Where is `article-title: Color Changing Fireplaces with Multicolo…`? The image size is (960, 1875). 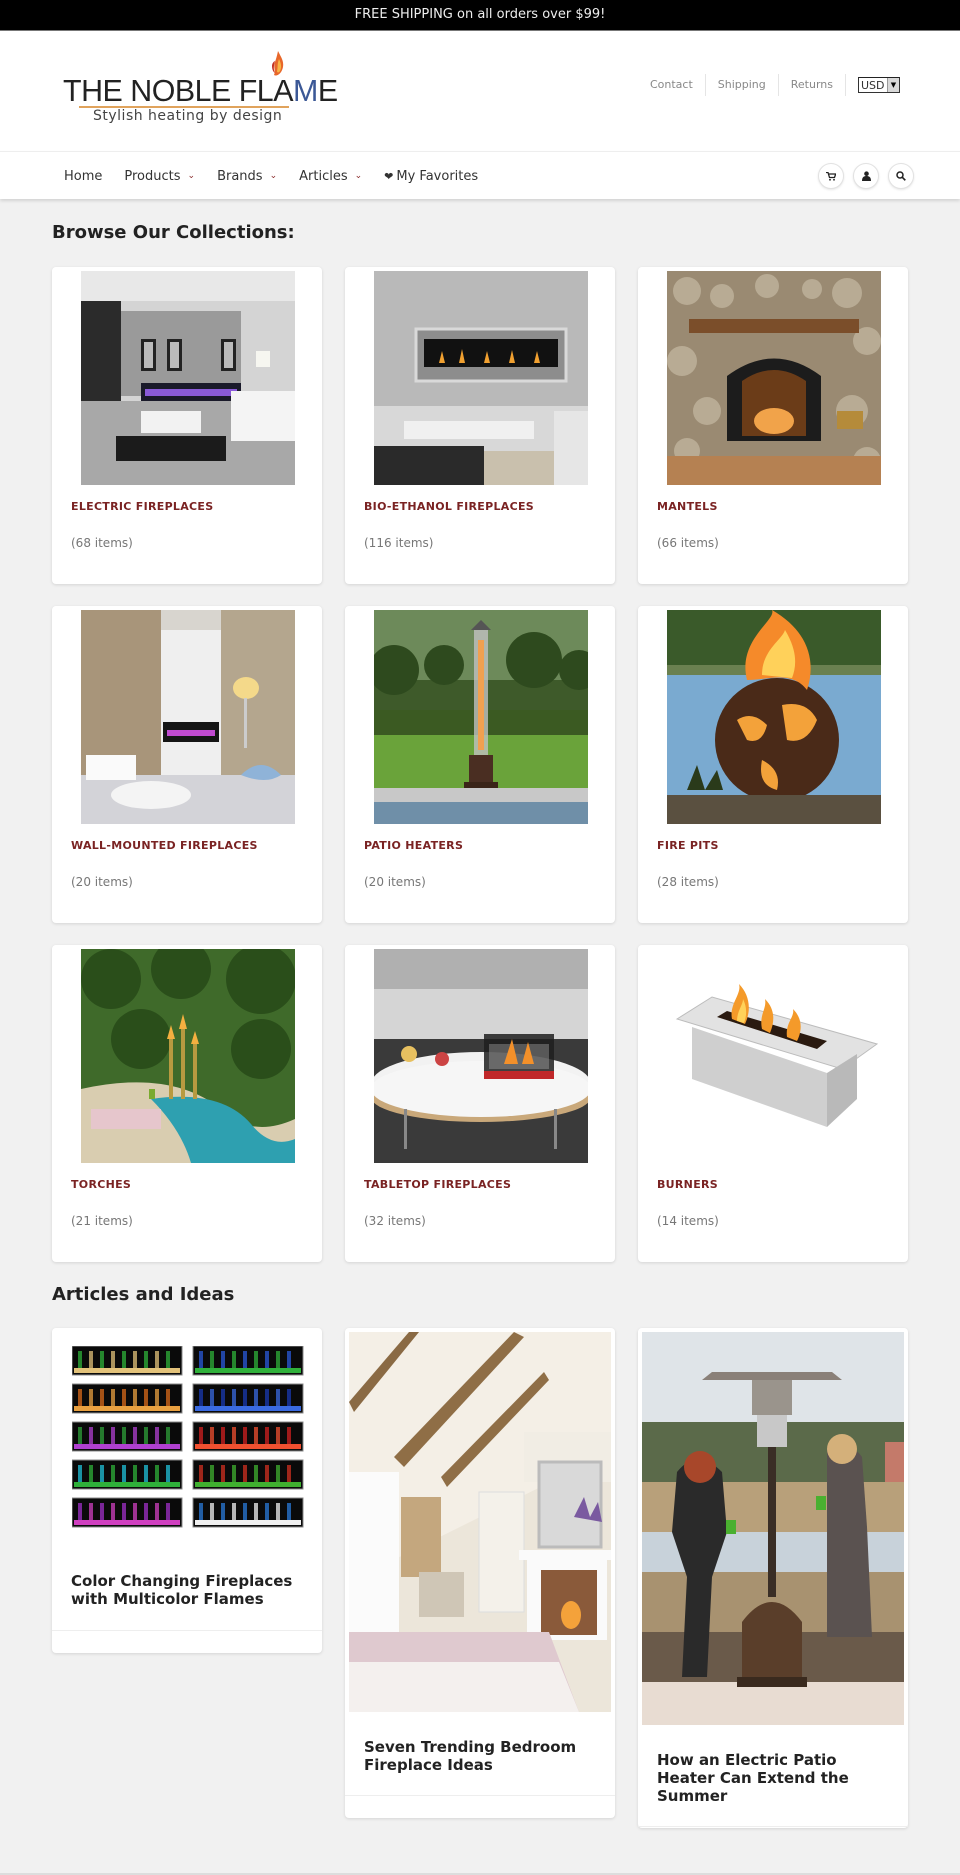
article-title: Color Changing Fireplaces with Multicolo… is located at coordinates (181, 1590).